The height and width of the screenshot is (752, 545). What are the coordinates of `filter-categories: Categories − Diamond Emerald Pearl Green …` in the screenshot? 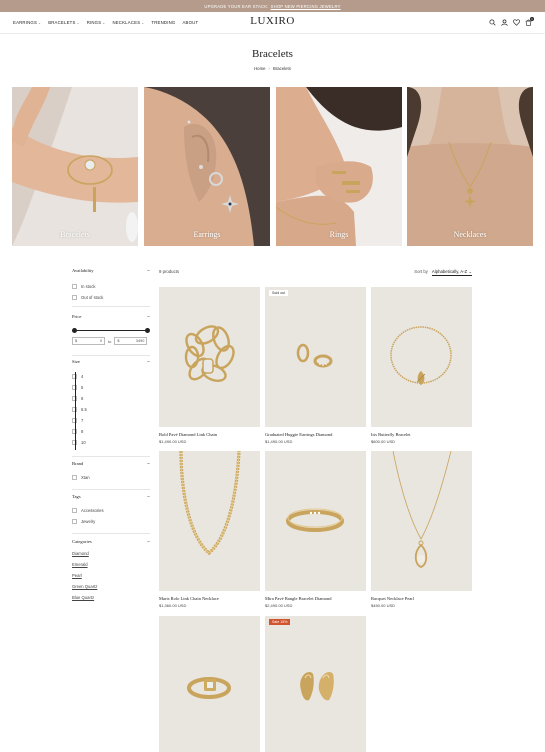 It's located at (111, 572).